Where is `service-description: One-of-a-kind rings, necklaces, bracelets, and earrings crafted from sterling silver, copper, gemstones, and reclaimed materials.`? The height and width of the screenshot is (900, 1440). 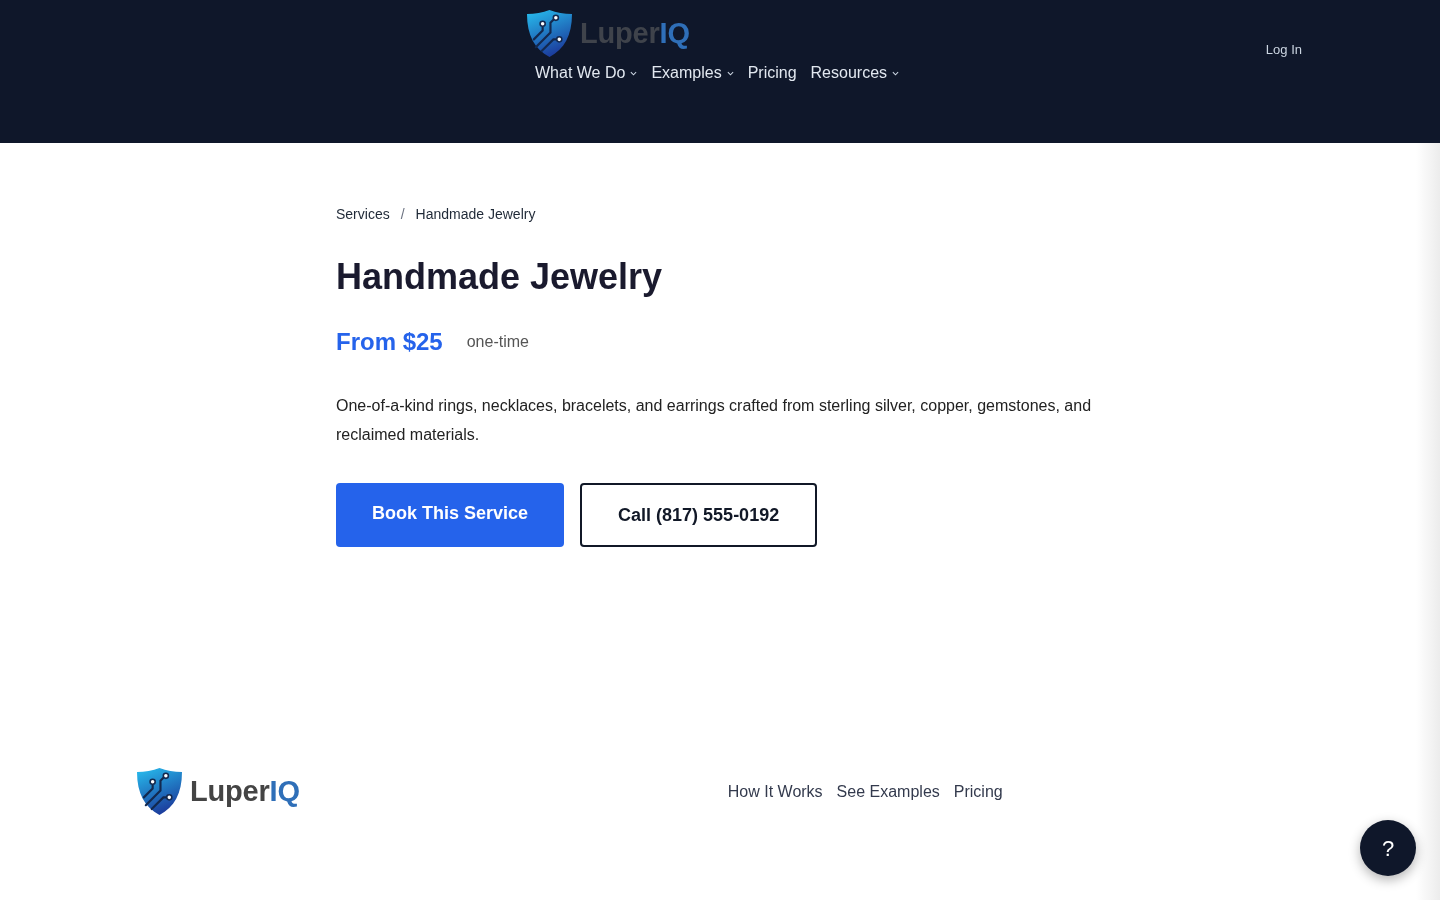
service-description: One-of-a-kind rings, necklaces, bracelets, and earrings crafted from sterling silver, copper, gemstones, and reclaimed materials. is located at coordinates (714, 420).